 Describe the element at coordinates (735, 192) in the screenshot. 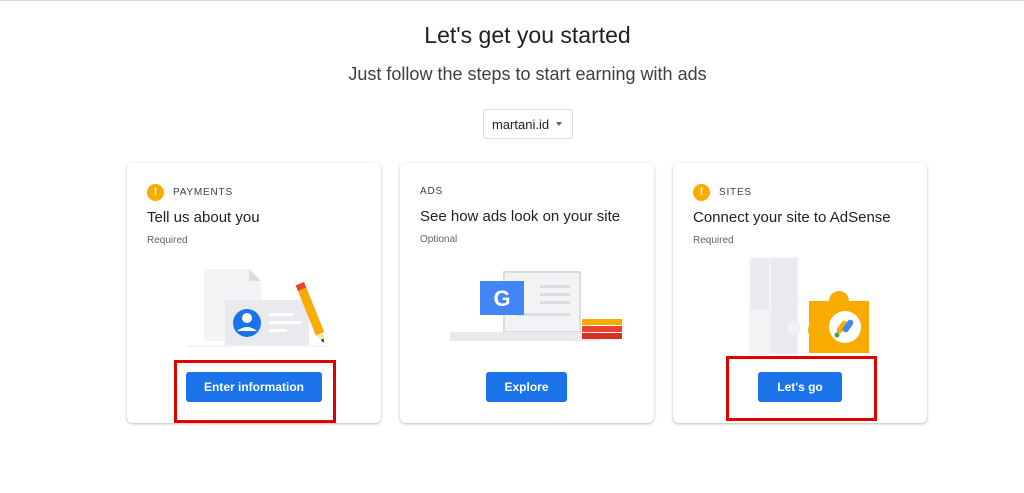

I see `sites-label: SITES` at that location.